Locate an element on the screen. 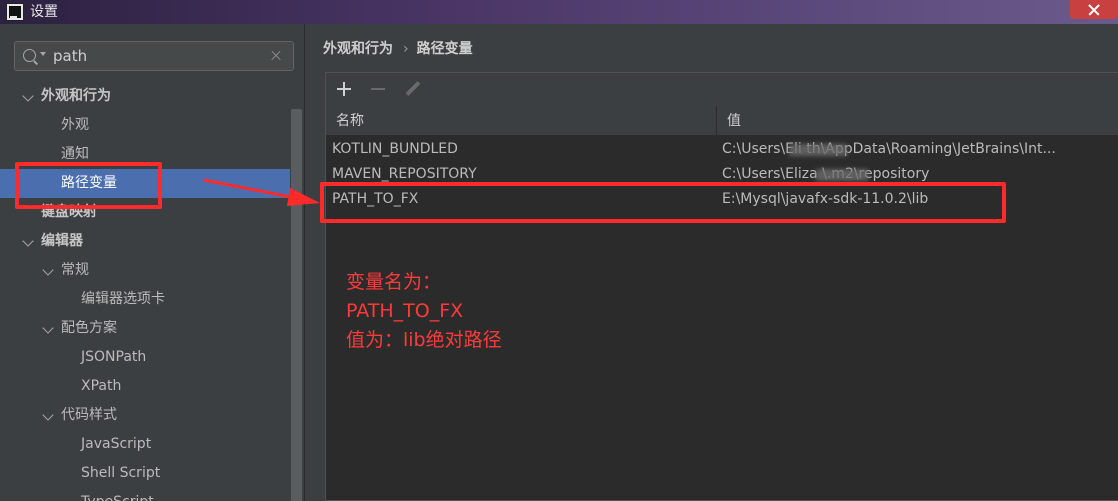  tree-item-label: XPath is located at coordinates (101, 386).